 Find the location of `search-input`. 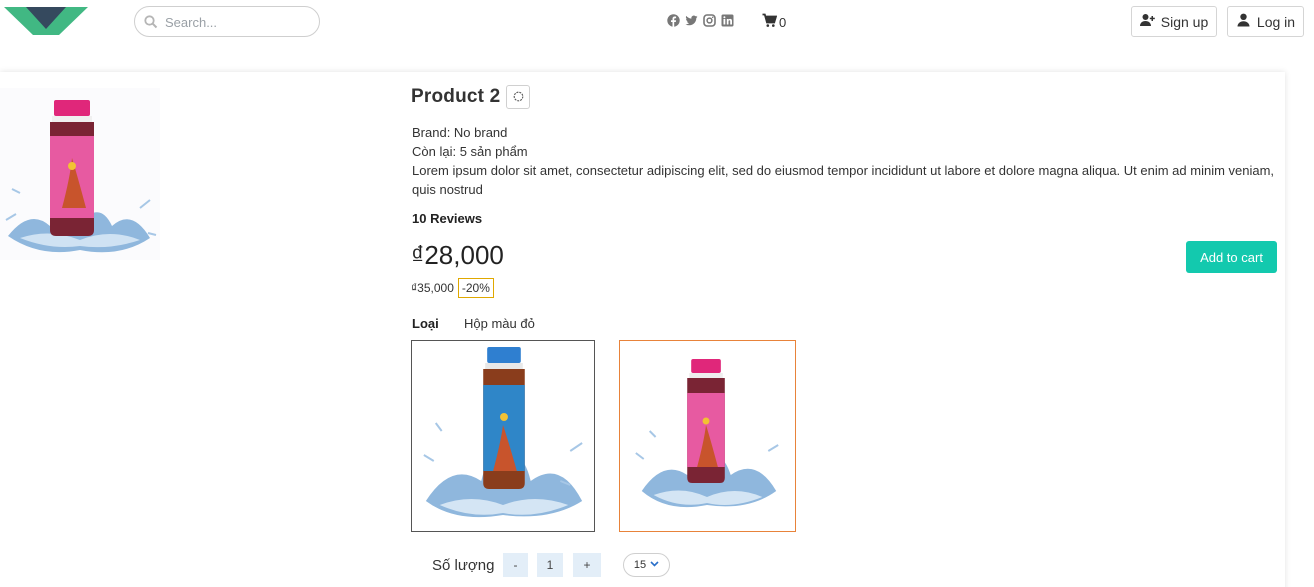

search-input is located at coordinates (237, 22).